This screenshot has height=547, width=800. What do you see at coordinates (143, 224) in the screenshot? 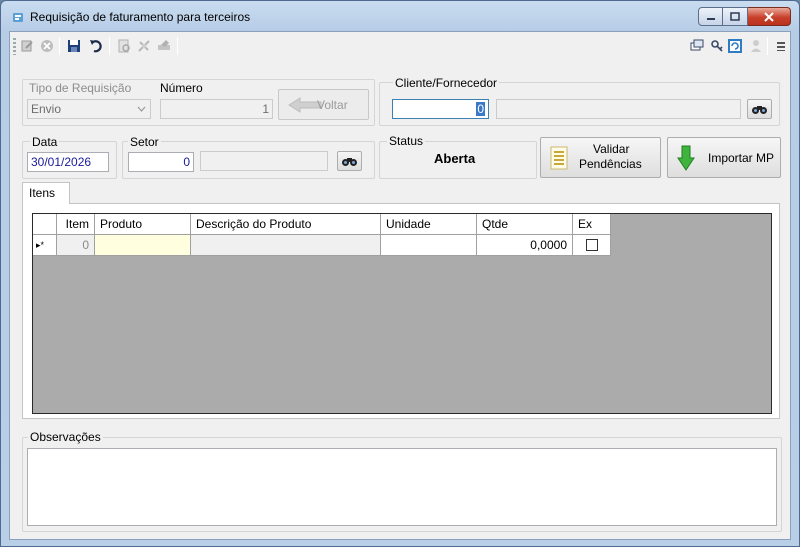
I see `grid-col-produto: Produto` at bounding box center [143, 224].